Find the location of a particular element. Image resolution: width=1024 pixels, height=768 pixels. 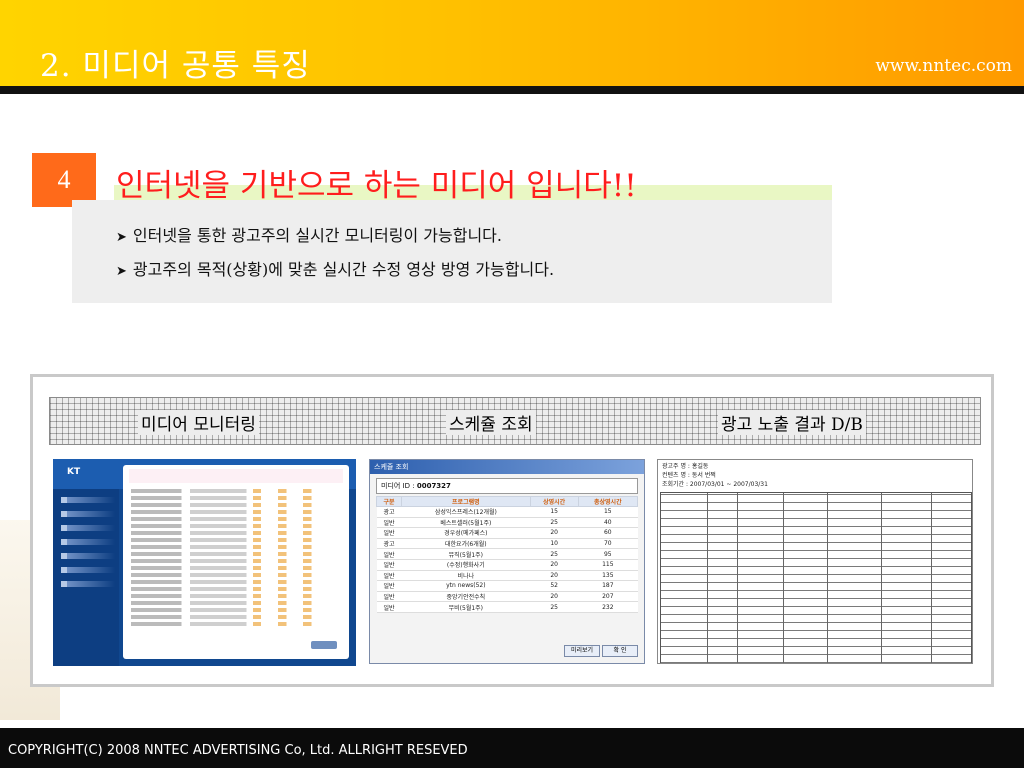

table-cell: 경우성(메가페스) is located at coordinates (466, 533).